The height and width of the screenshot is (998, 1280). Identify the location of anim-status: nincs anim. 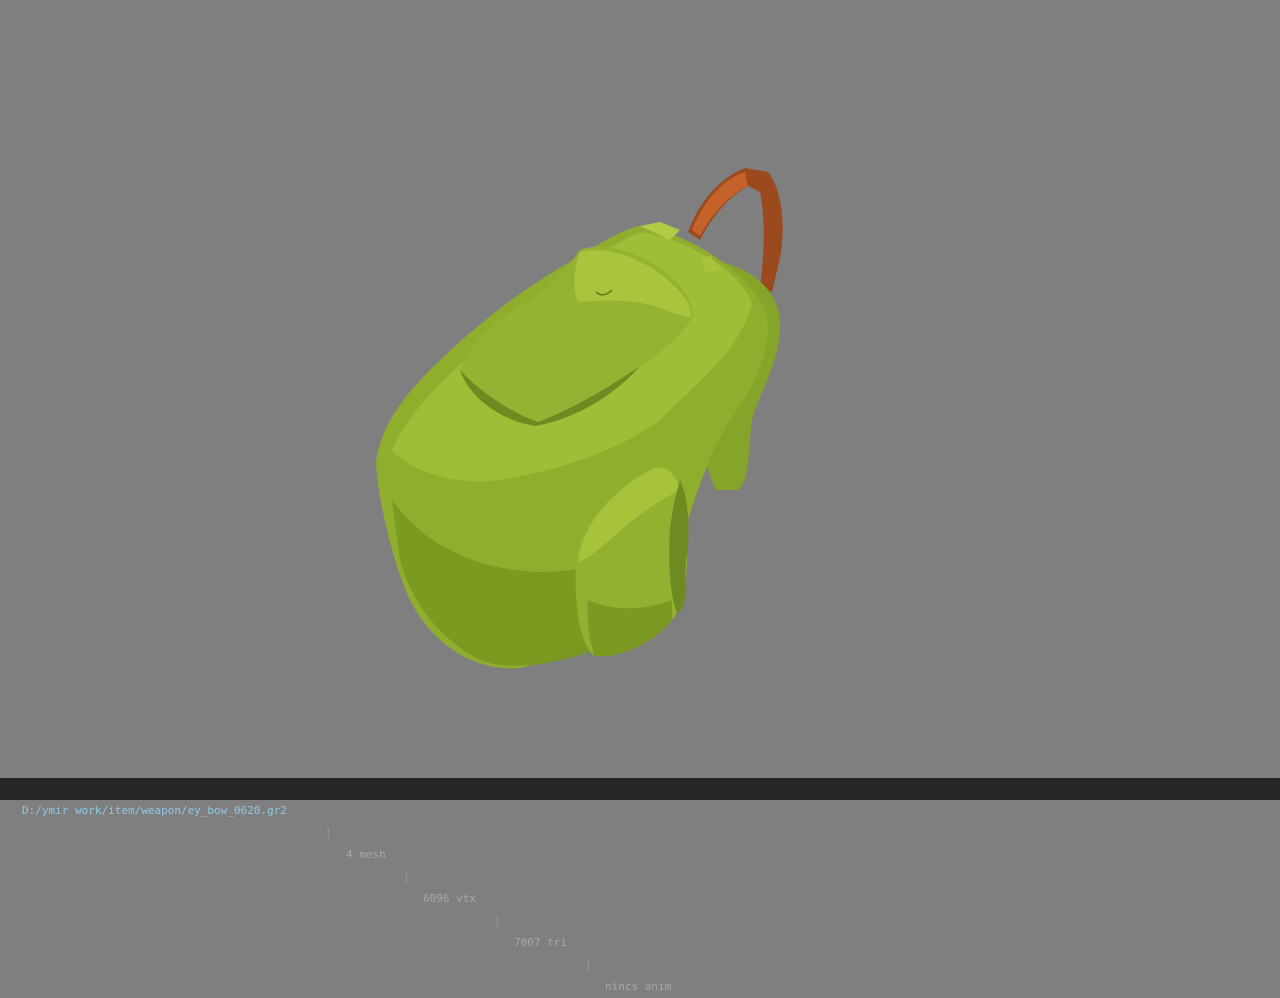
(638, 986).